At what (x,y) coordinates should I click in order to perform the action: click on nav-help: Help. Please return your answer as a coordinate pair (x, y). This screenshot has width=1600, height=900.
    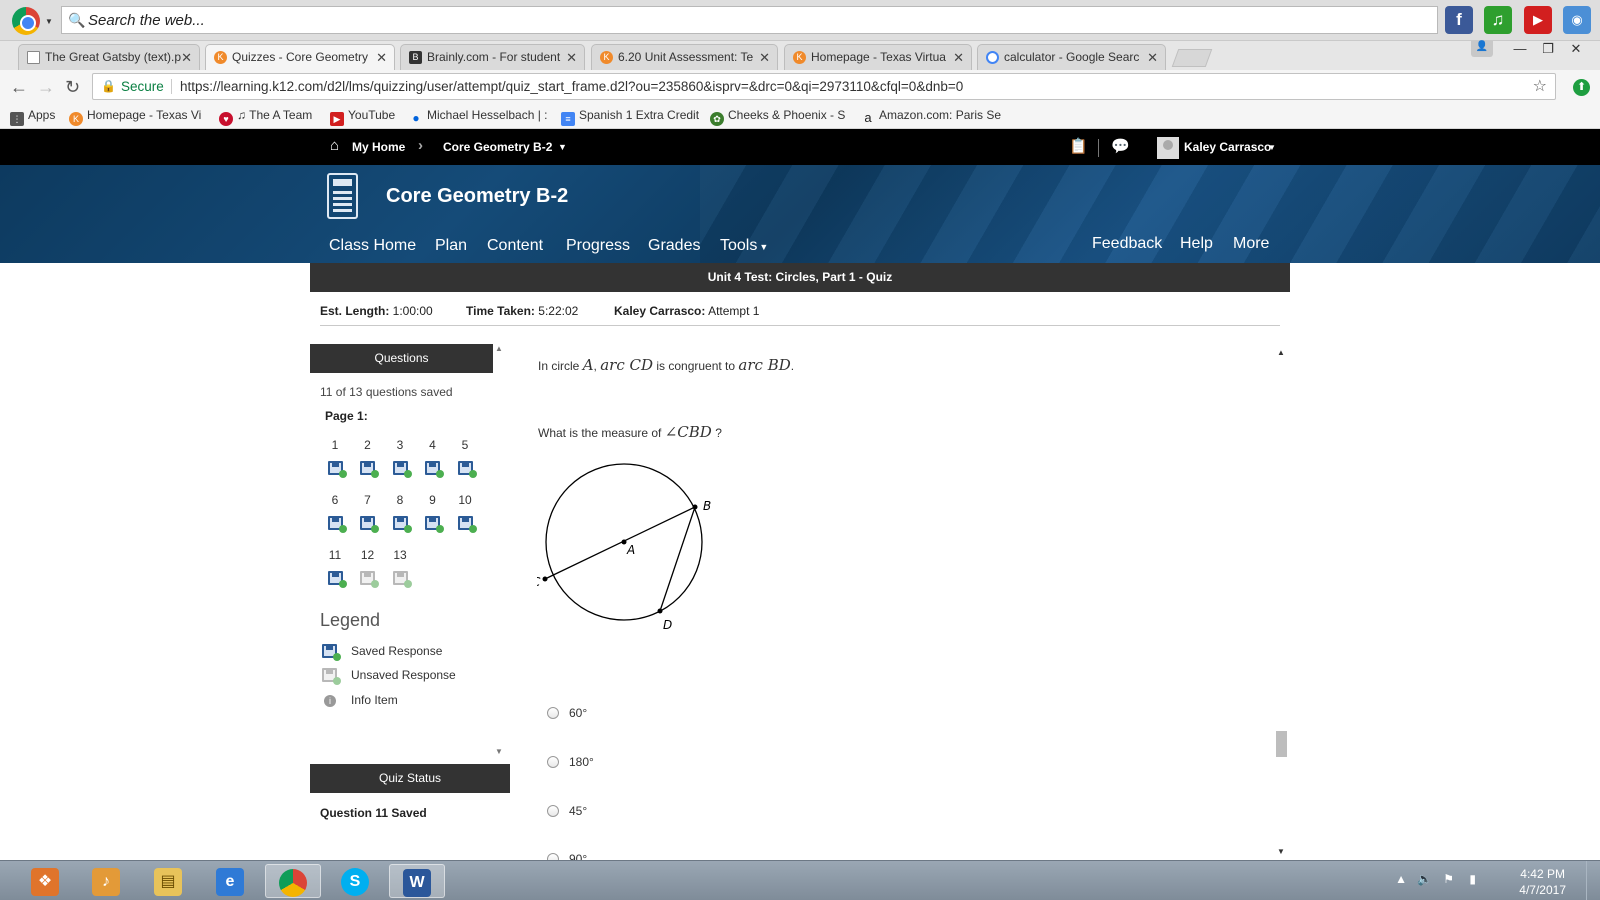
    Looking at the image, I should click on (1196, 244).